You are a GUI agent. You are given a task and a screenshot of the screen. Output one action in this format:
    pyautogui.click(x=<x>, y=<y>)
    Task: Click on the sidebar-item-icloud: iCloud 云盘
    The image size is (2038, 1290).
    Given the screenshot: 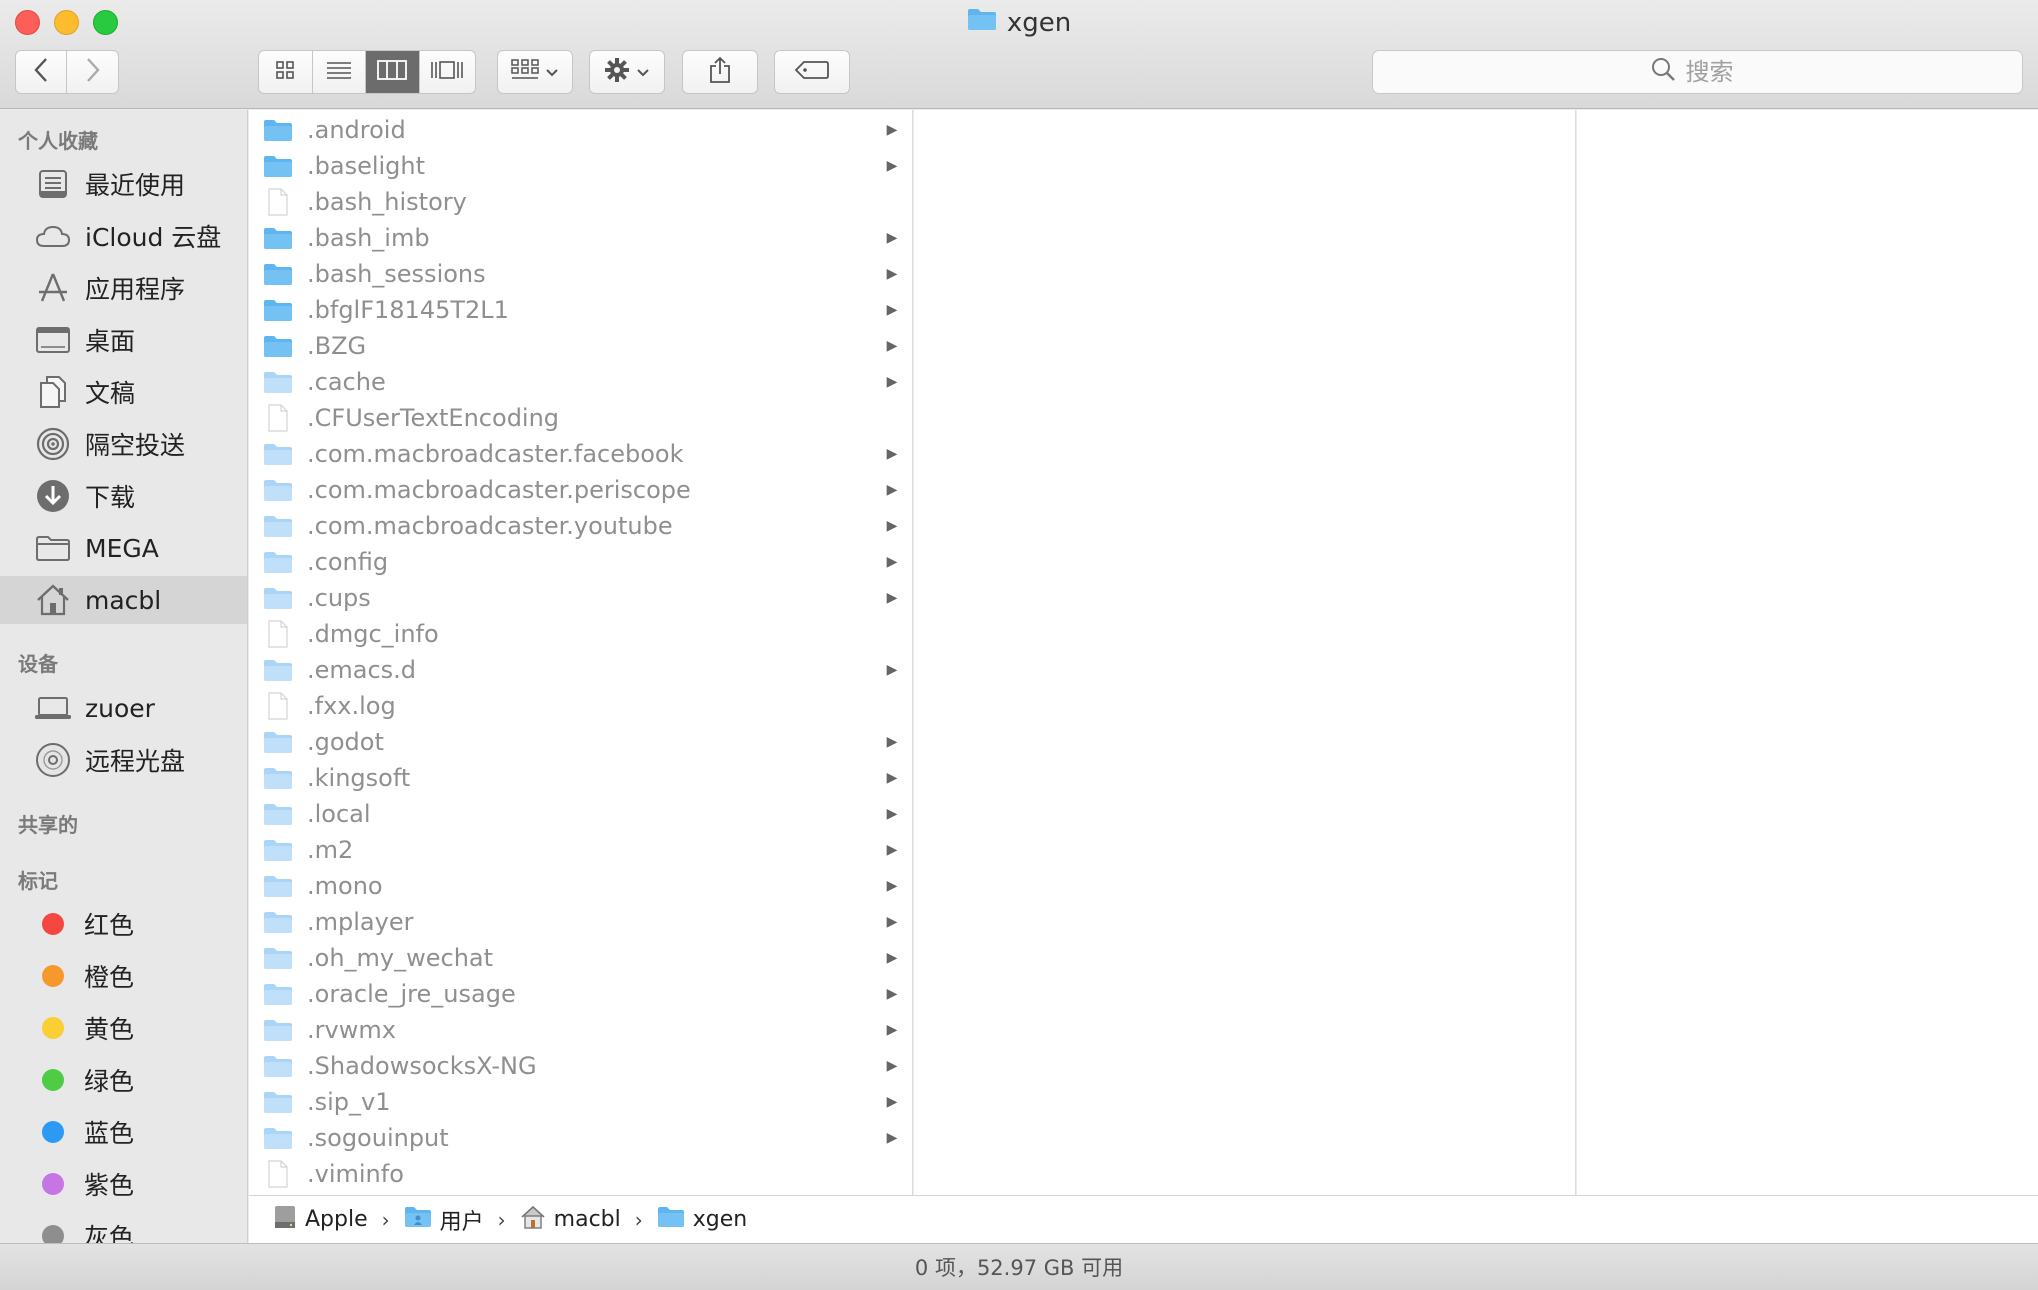 What is the action you would take?
    pyautogui.click(x=123, y=236)
    